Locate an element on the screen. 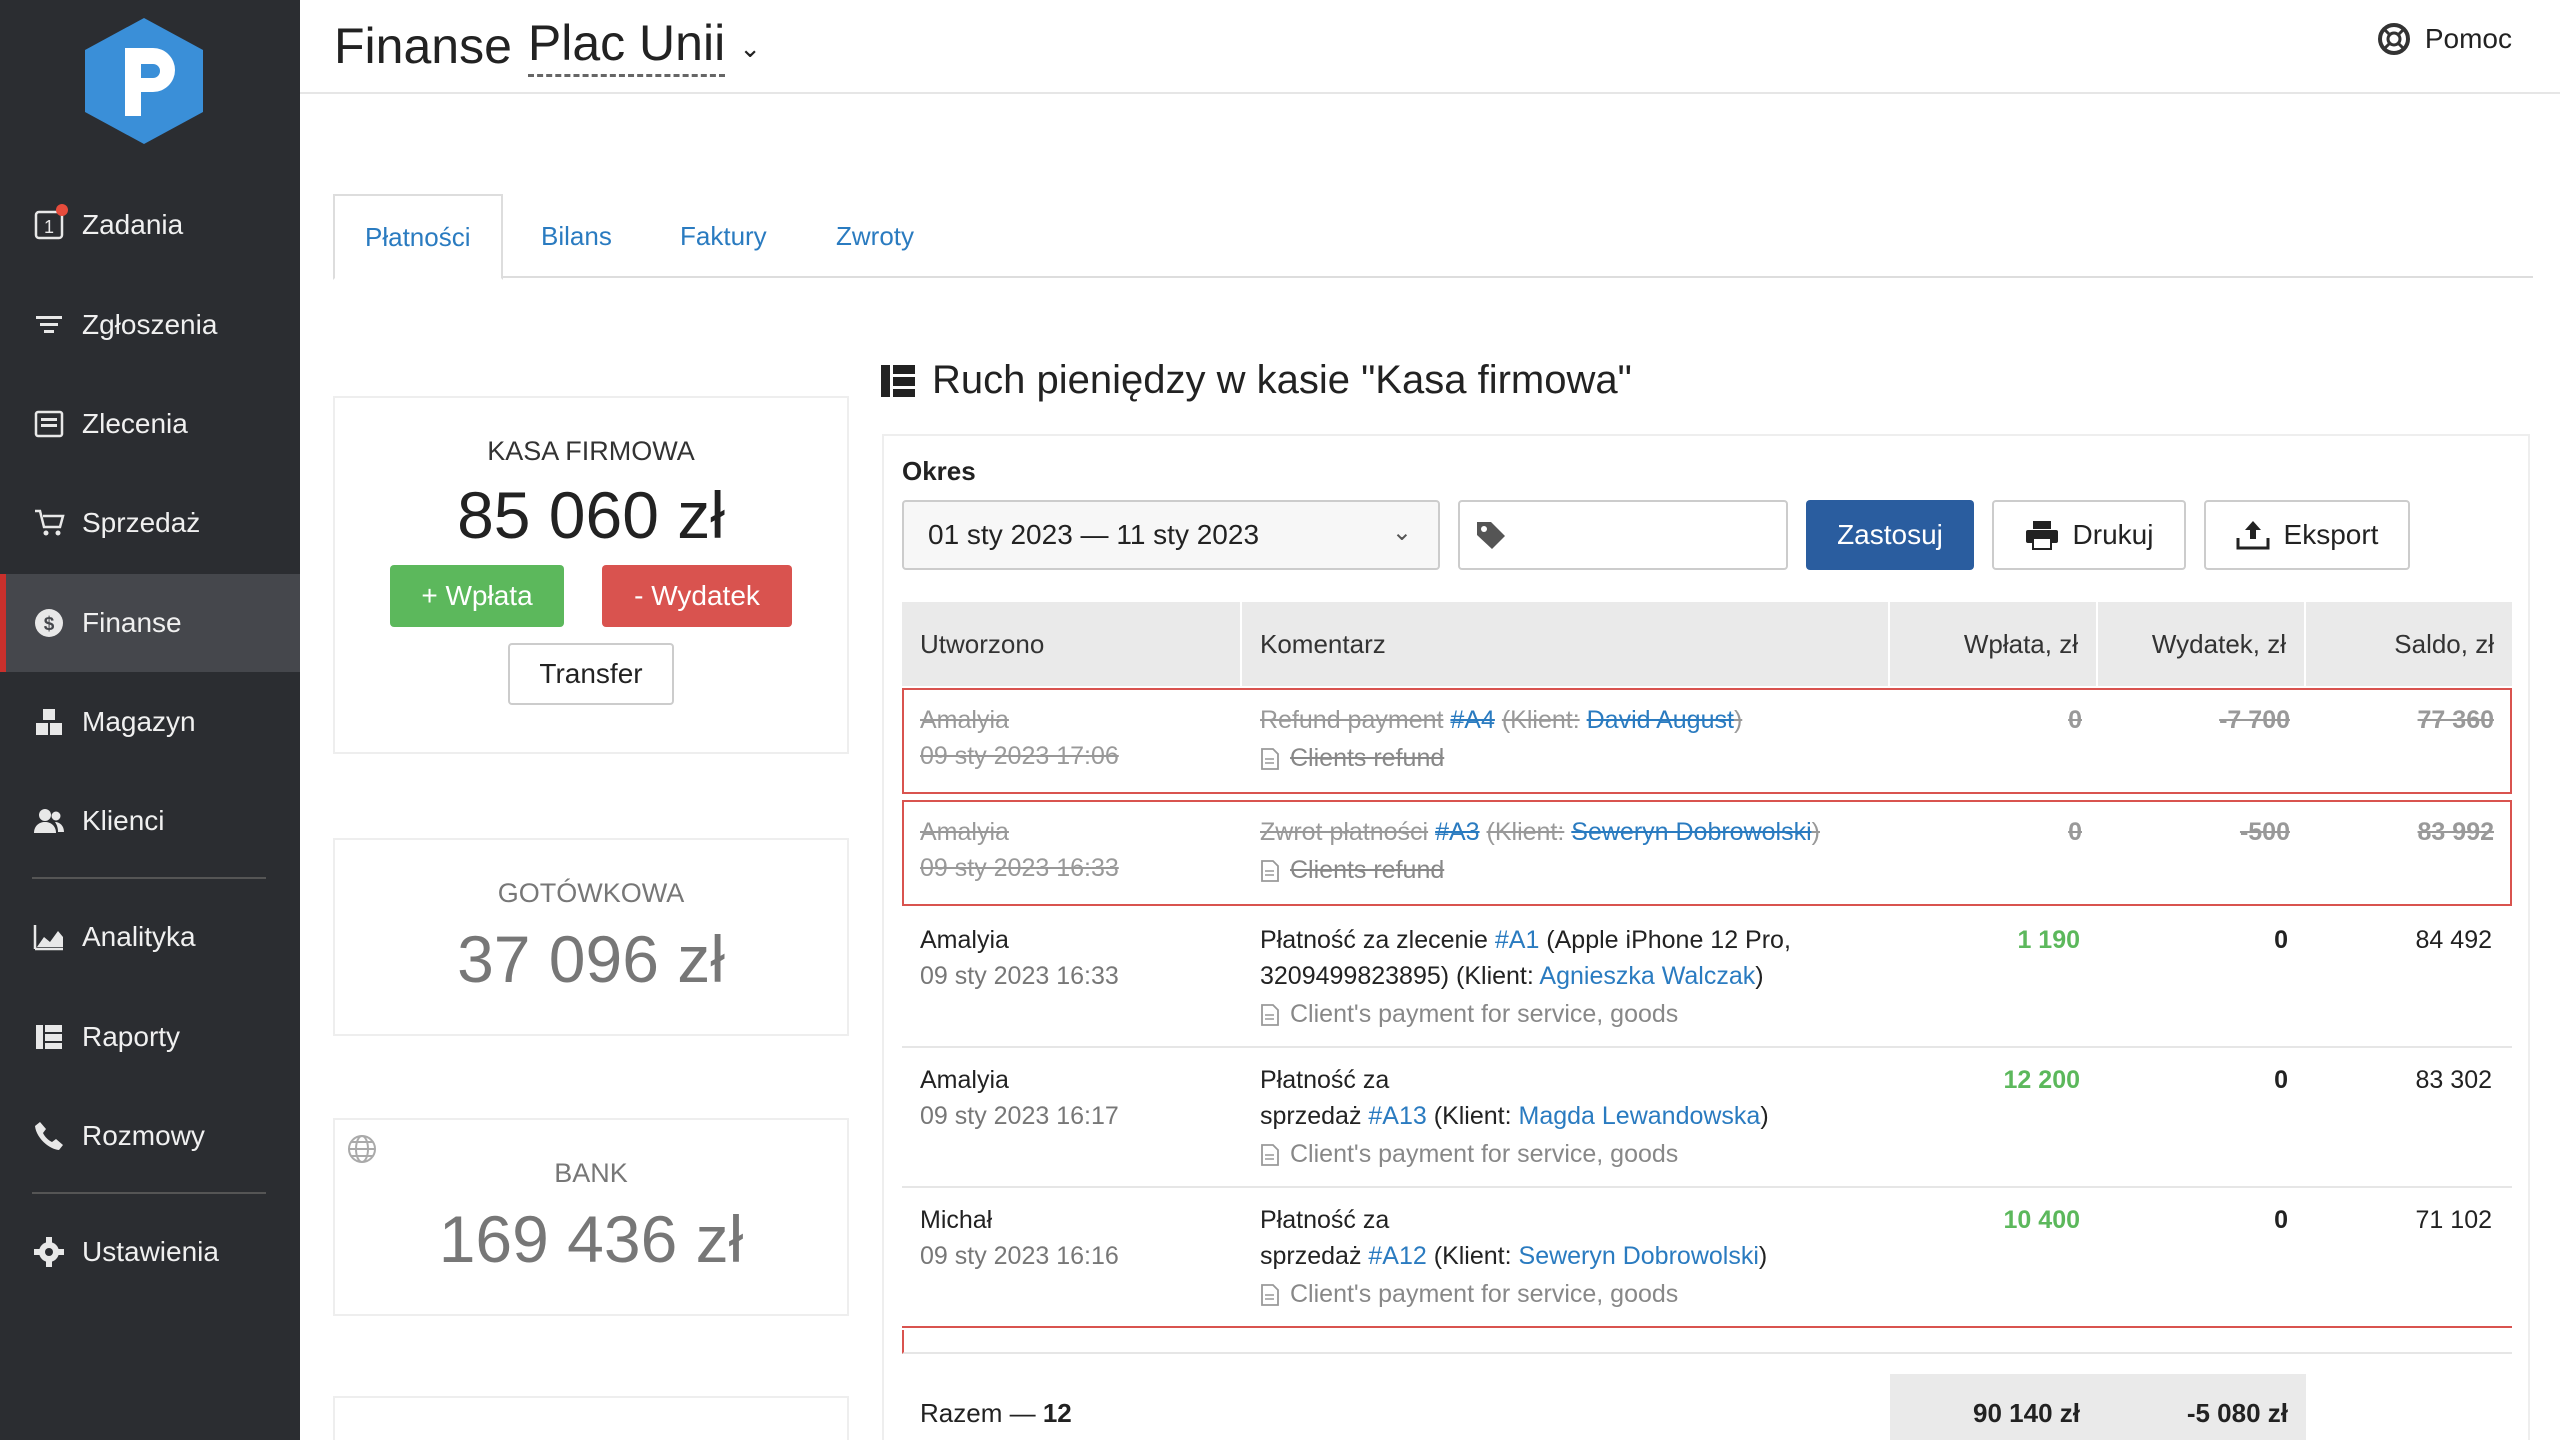 This screenshot has height=1440, width=2560. export-button: Eksport is located at coordinates (2307, 535).